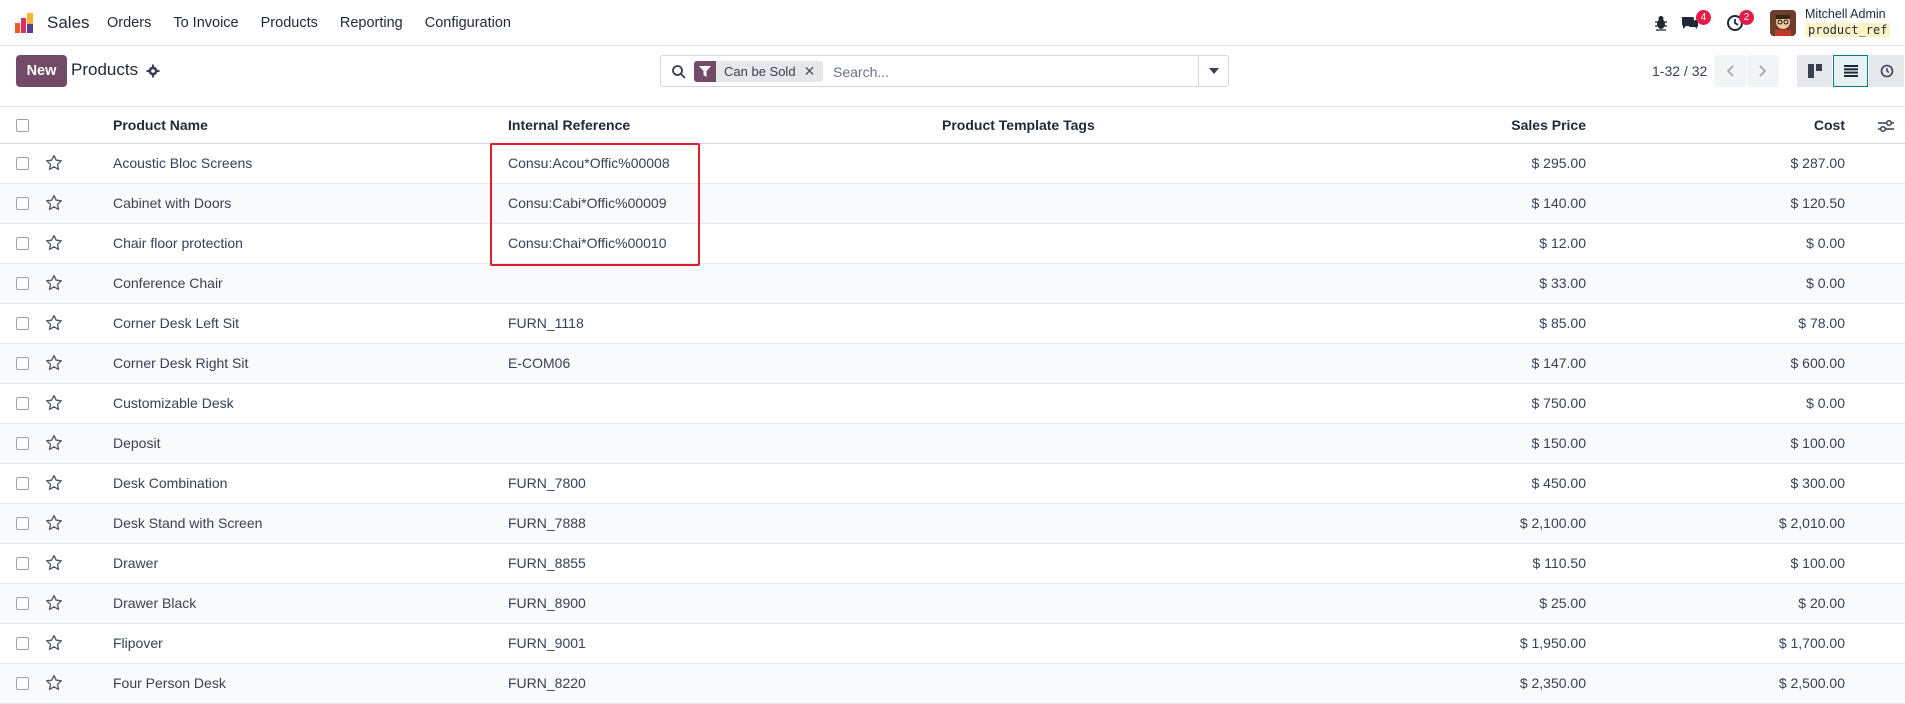 The image size is (1905, 704). I want to click on cell-cost: $ 300.00, so click(1773, 483).